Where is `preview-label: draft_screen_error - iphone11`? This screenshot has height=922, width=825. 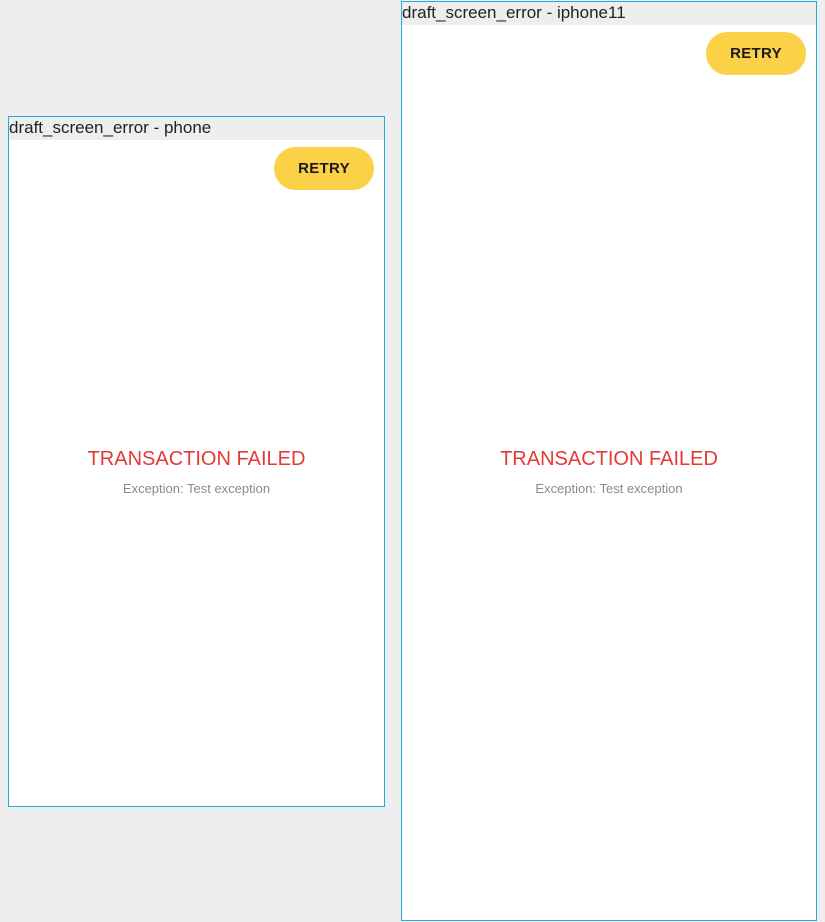 preview-label: draft_screen_error - iphone11 is located at coordinates (609, 13).